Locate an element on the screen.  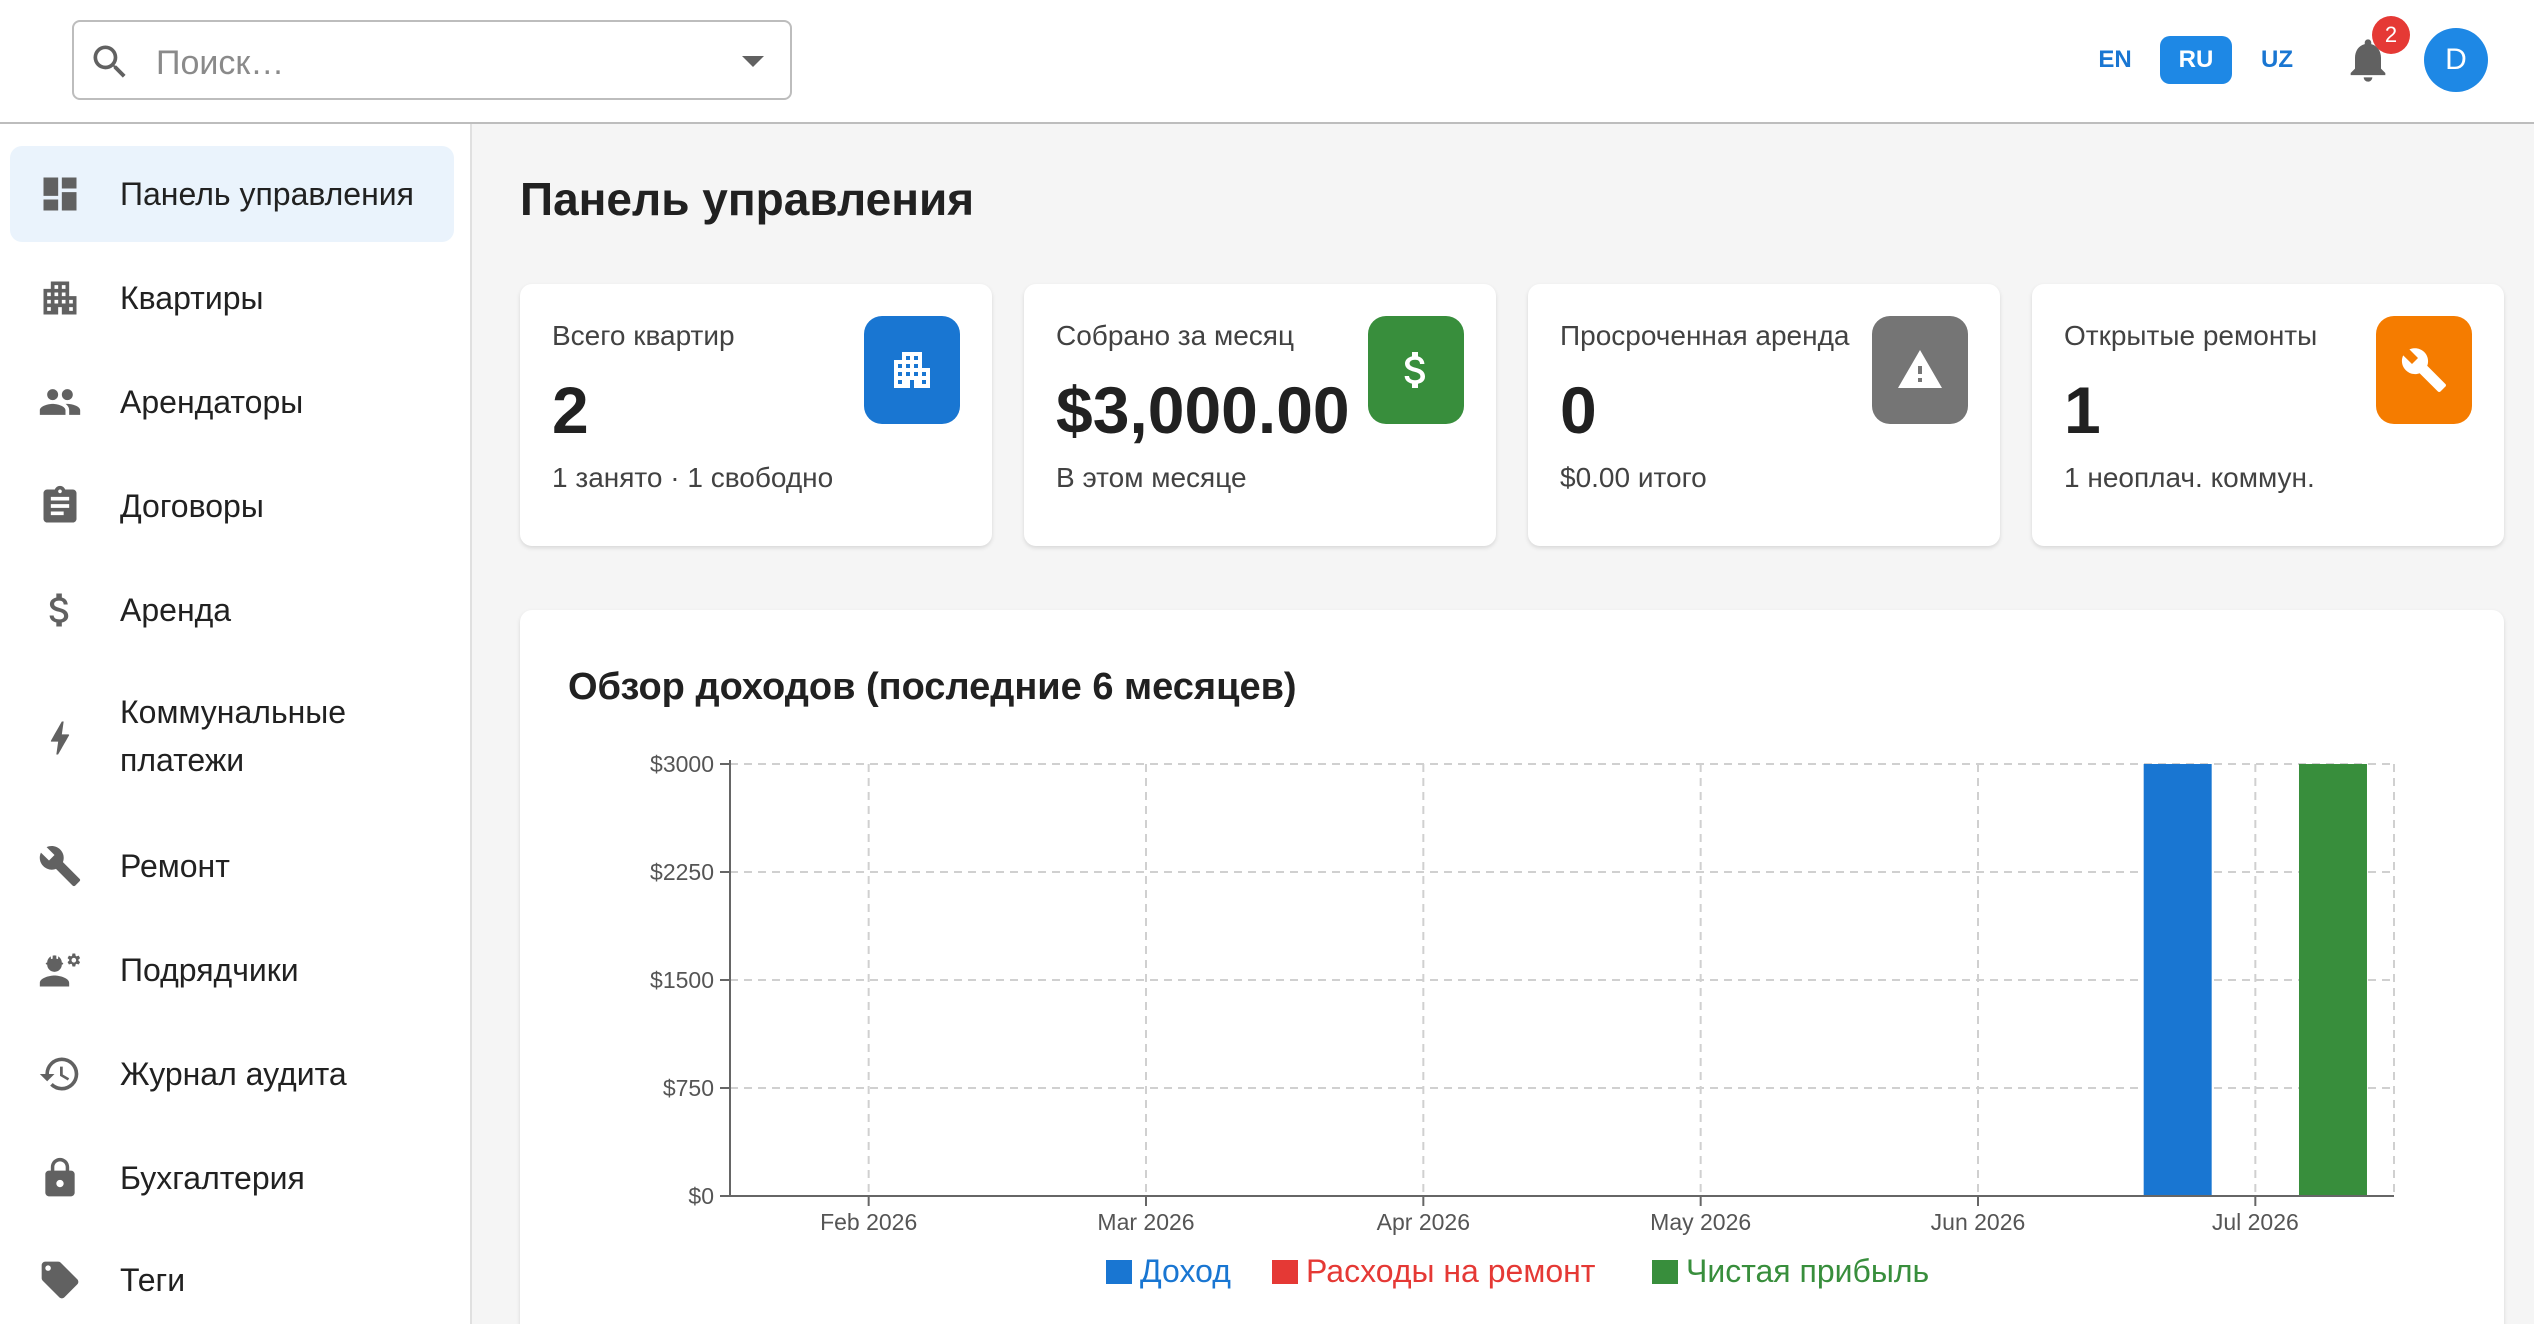
y-tick-label: $750 is located at coordinates (688, 1088).